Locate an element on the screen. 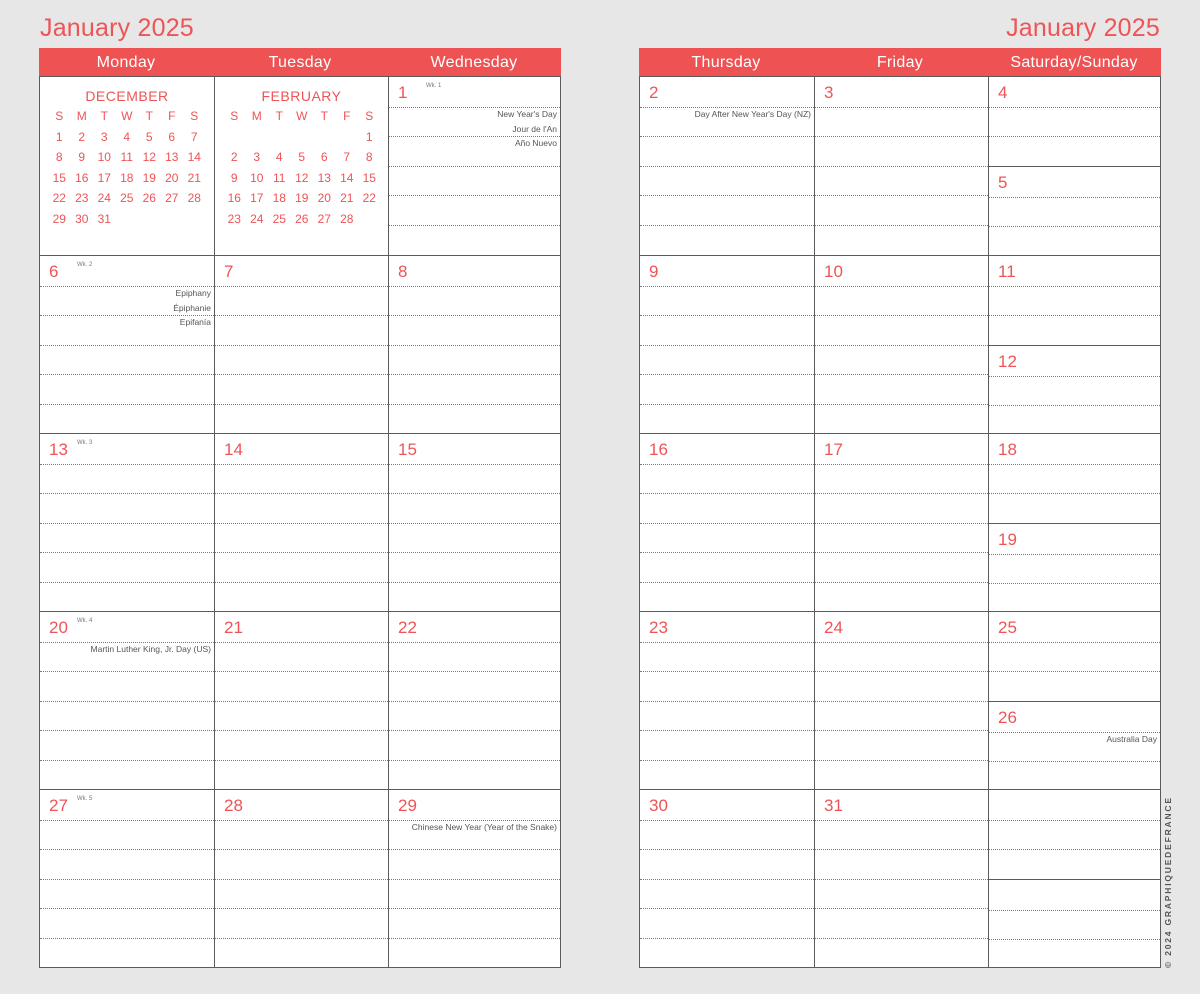 This screenshot has width=1200, height=994. mini-day: 18 is located at coordinates (279, 198).